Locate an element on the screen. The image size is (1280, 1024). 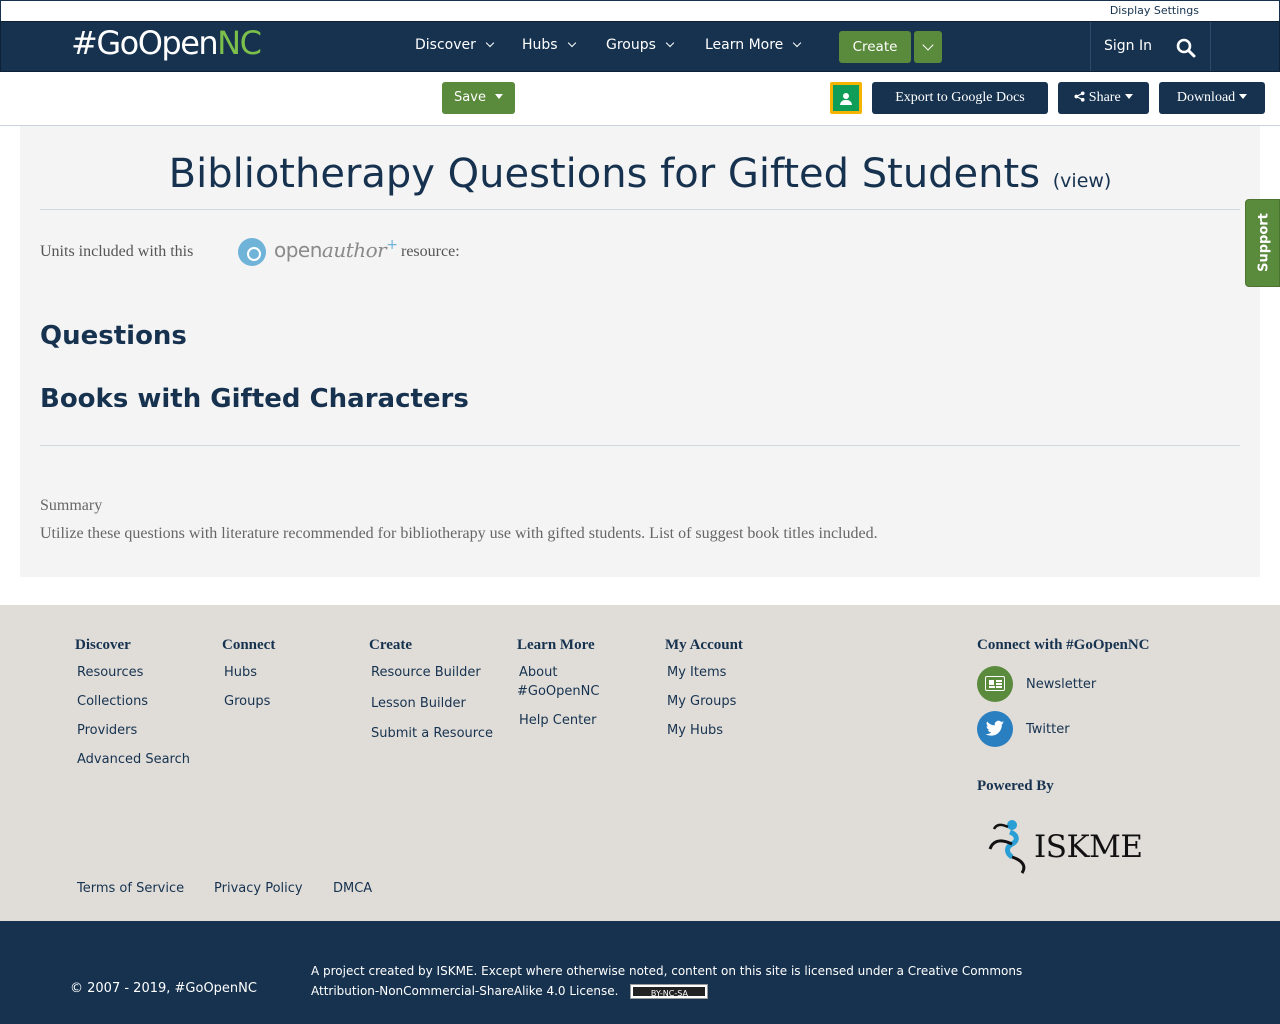
nav-groups: Groups is located at coordinates (640, 45).